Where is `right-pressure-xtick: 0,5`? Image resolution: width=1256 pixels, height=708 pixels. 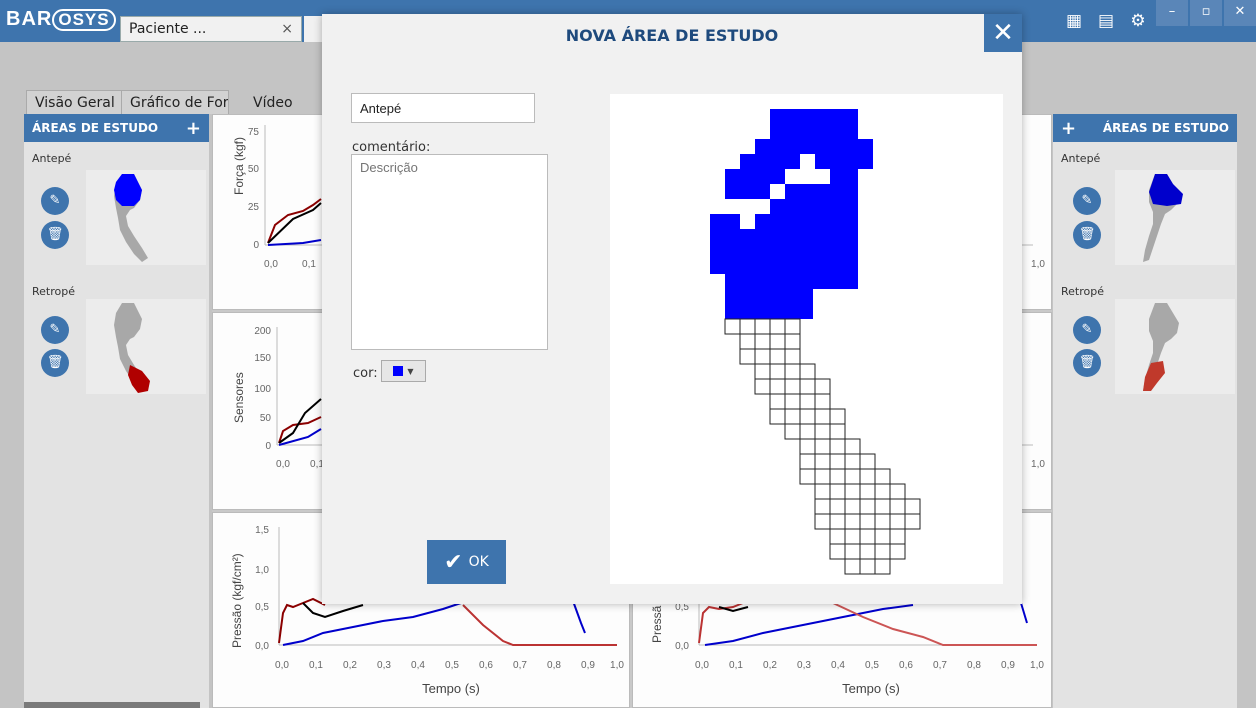
right-pressure-xtick: 0,5 is located at coordinates (872, 665).